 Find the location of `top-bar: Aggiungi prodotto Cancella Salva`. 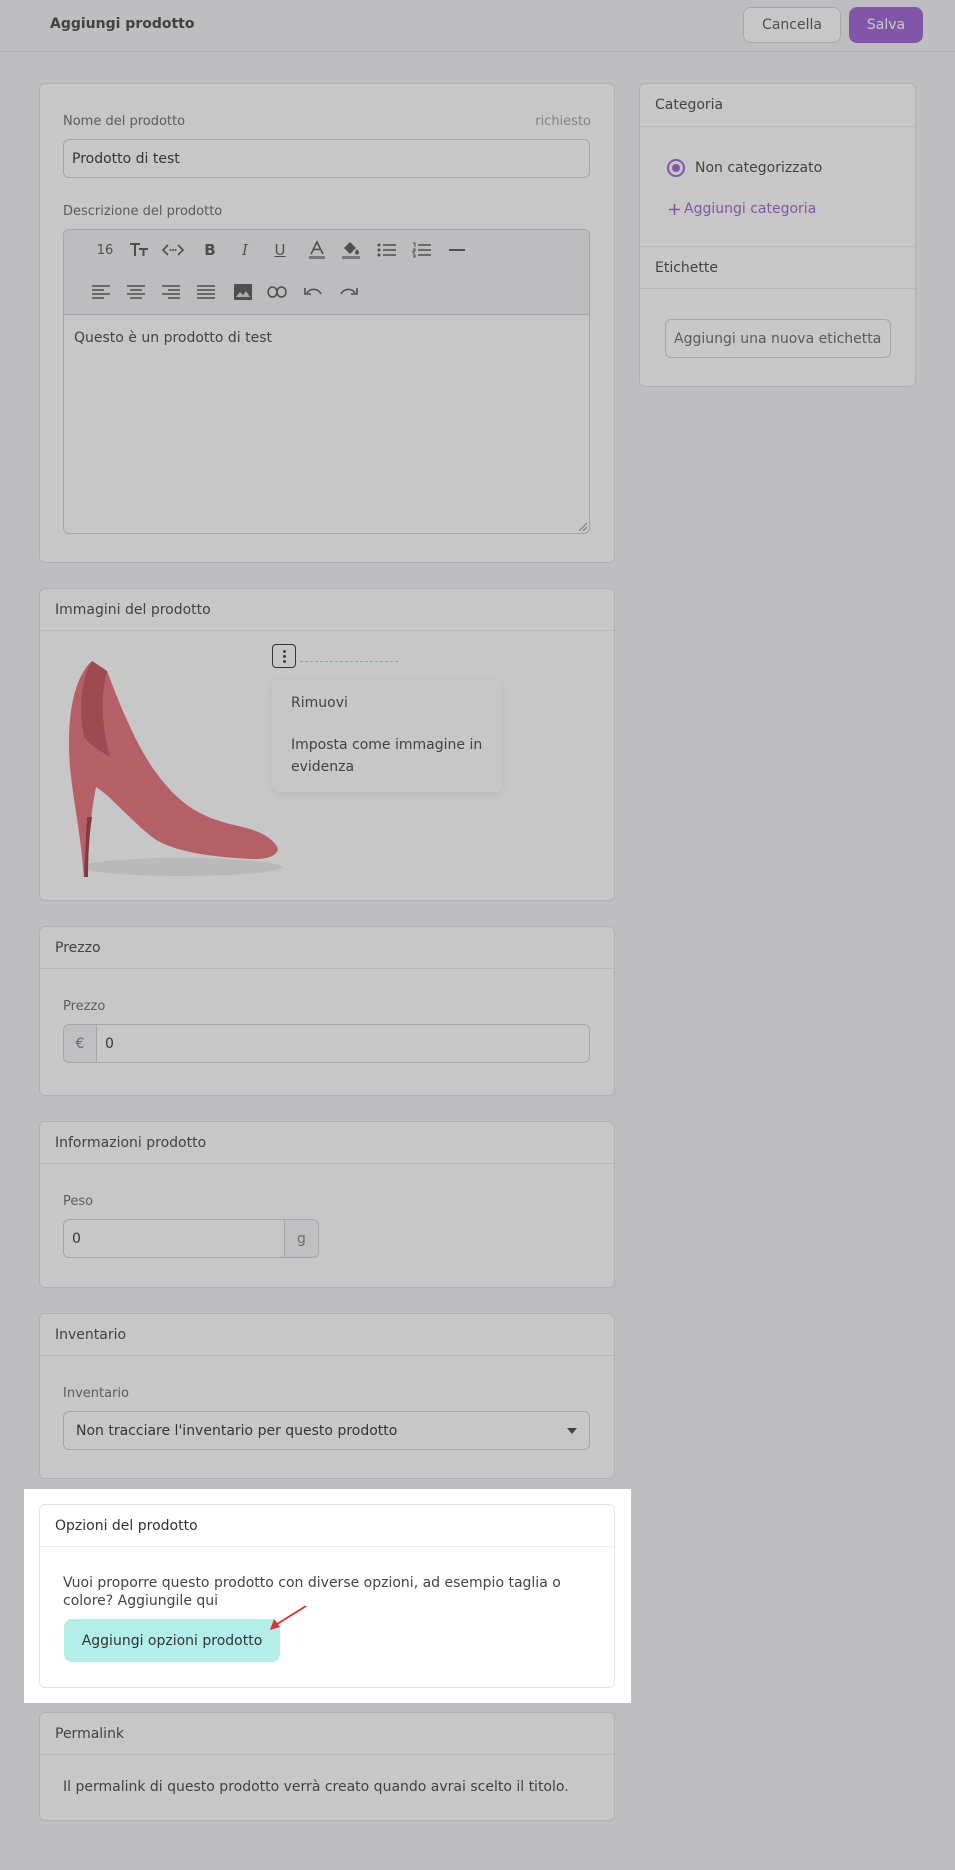

top-bar: Aggiungi prodotto Cancella Salva is located at coordinates (477, 26).